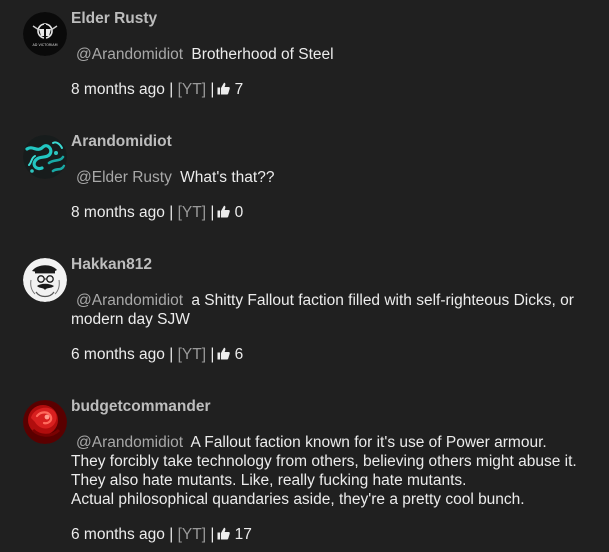 Image resolution: width=609 pixels, height=552 pixels. I want to click on comment-meta: 6 months ago | [YT] | 17, so click(161, 535).